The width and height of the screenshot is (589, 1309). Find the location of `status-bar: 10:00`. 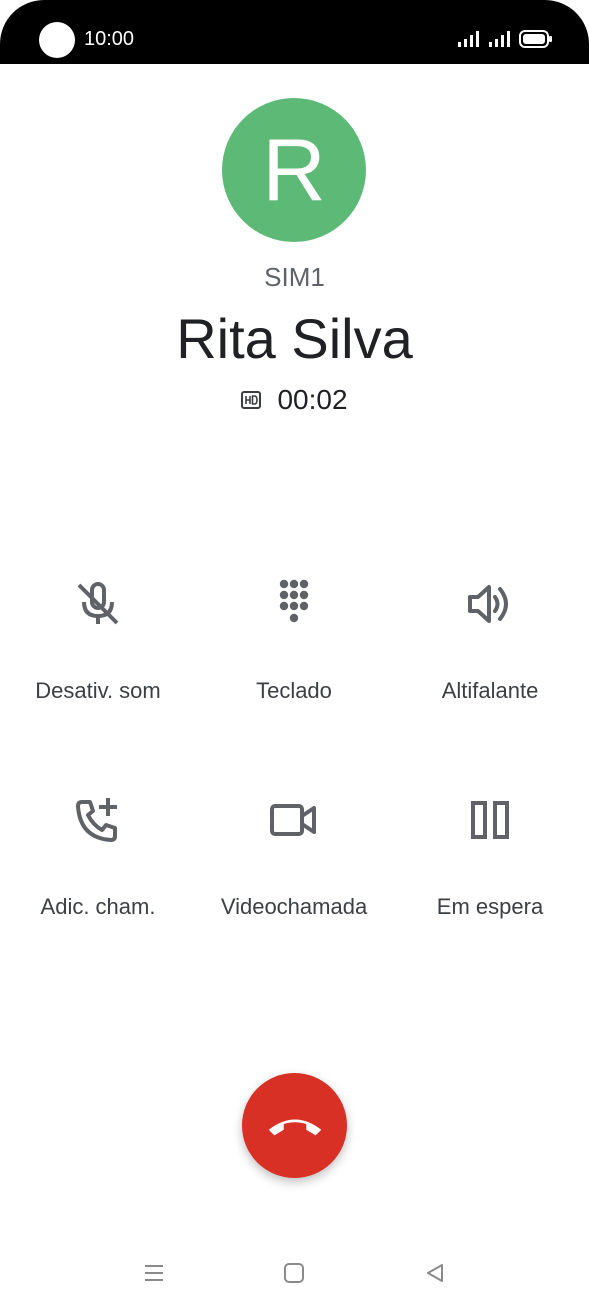

status-bar: 10:00 is located at coordinates (294, 32).